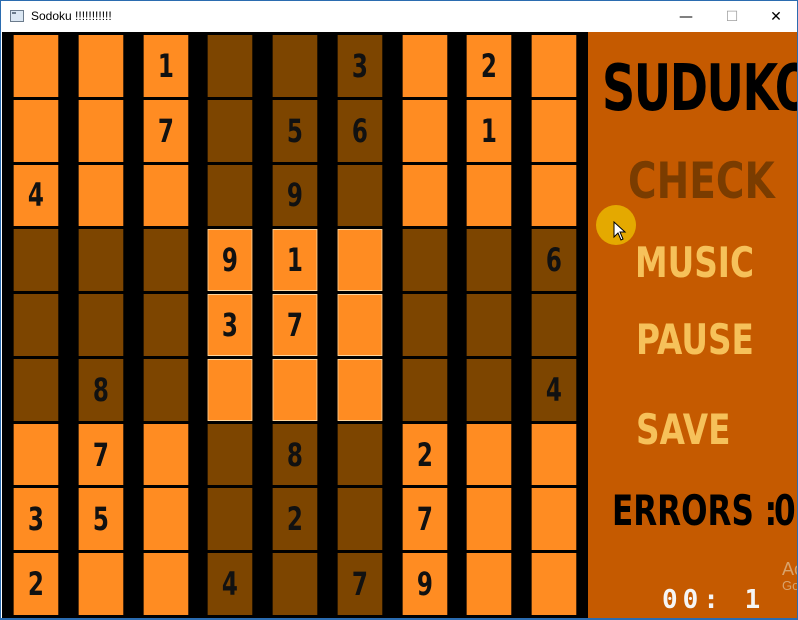 Image resolution: width=798 pixels, height=620 pixels. What do you see at coordinates (714, 600) in the screenshot?
I see `game-timer: 00: 1` at bounding box center [714, 600].